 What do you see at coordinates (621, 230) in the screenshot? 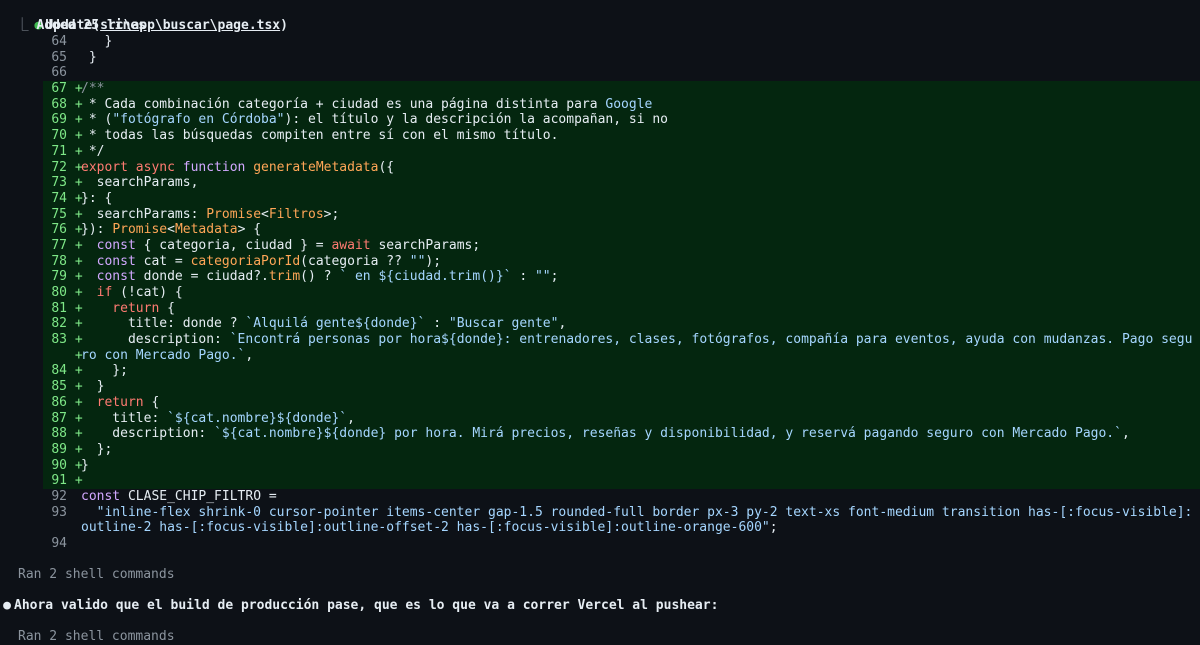
I see `diff-line-added: 76 +}): Promise<Metadata> {` at bounding box center [621, 230].